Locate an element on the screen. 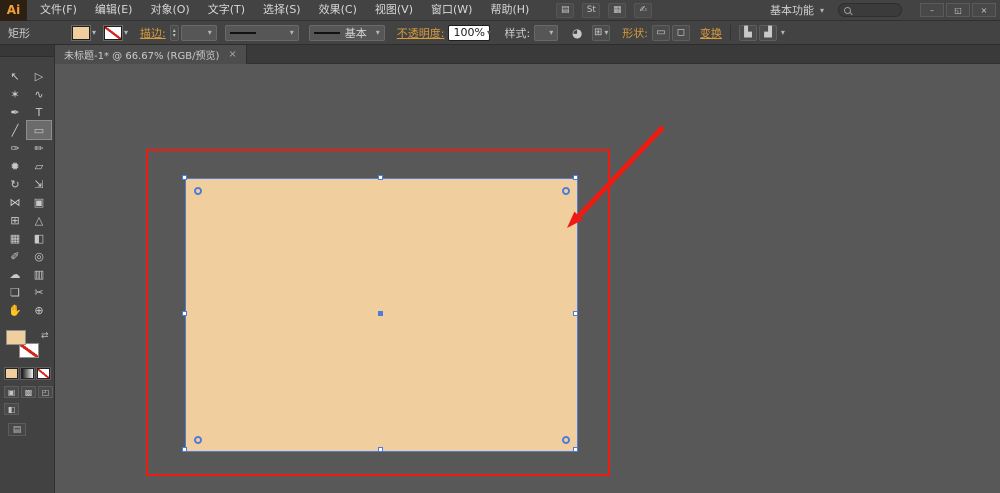 This screenshot has width=1000, height=493. search-box is located at coordinates (870, 10).